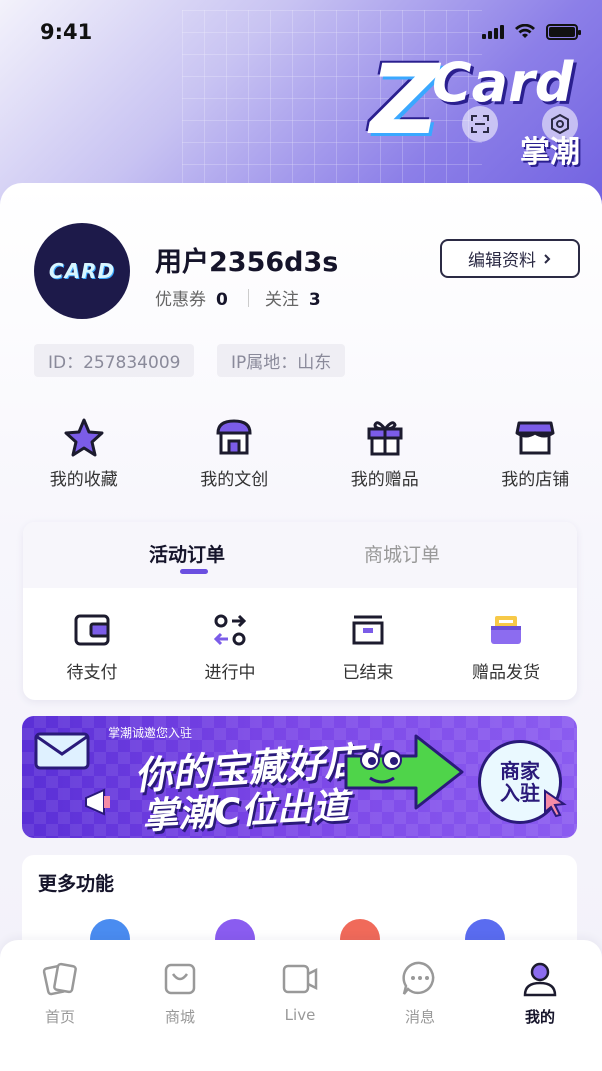 Image resolution: width=602 pixels, height=1071 pixels. I want to click on status-time: 9:41, so click(66, 32).